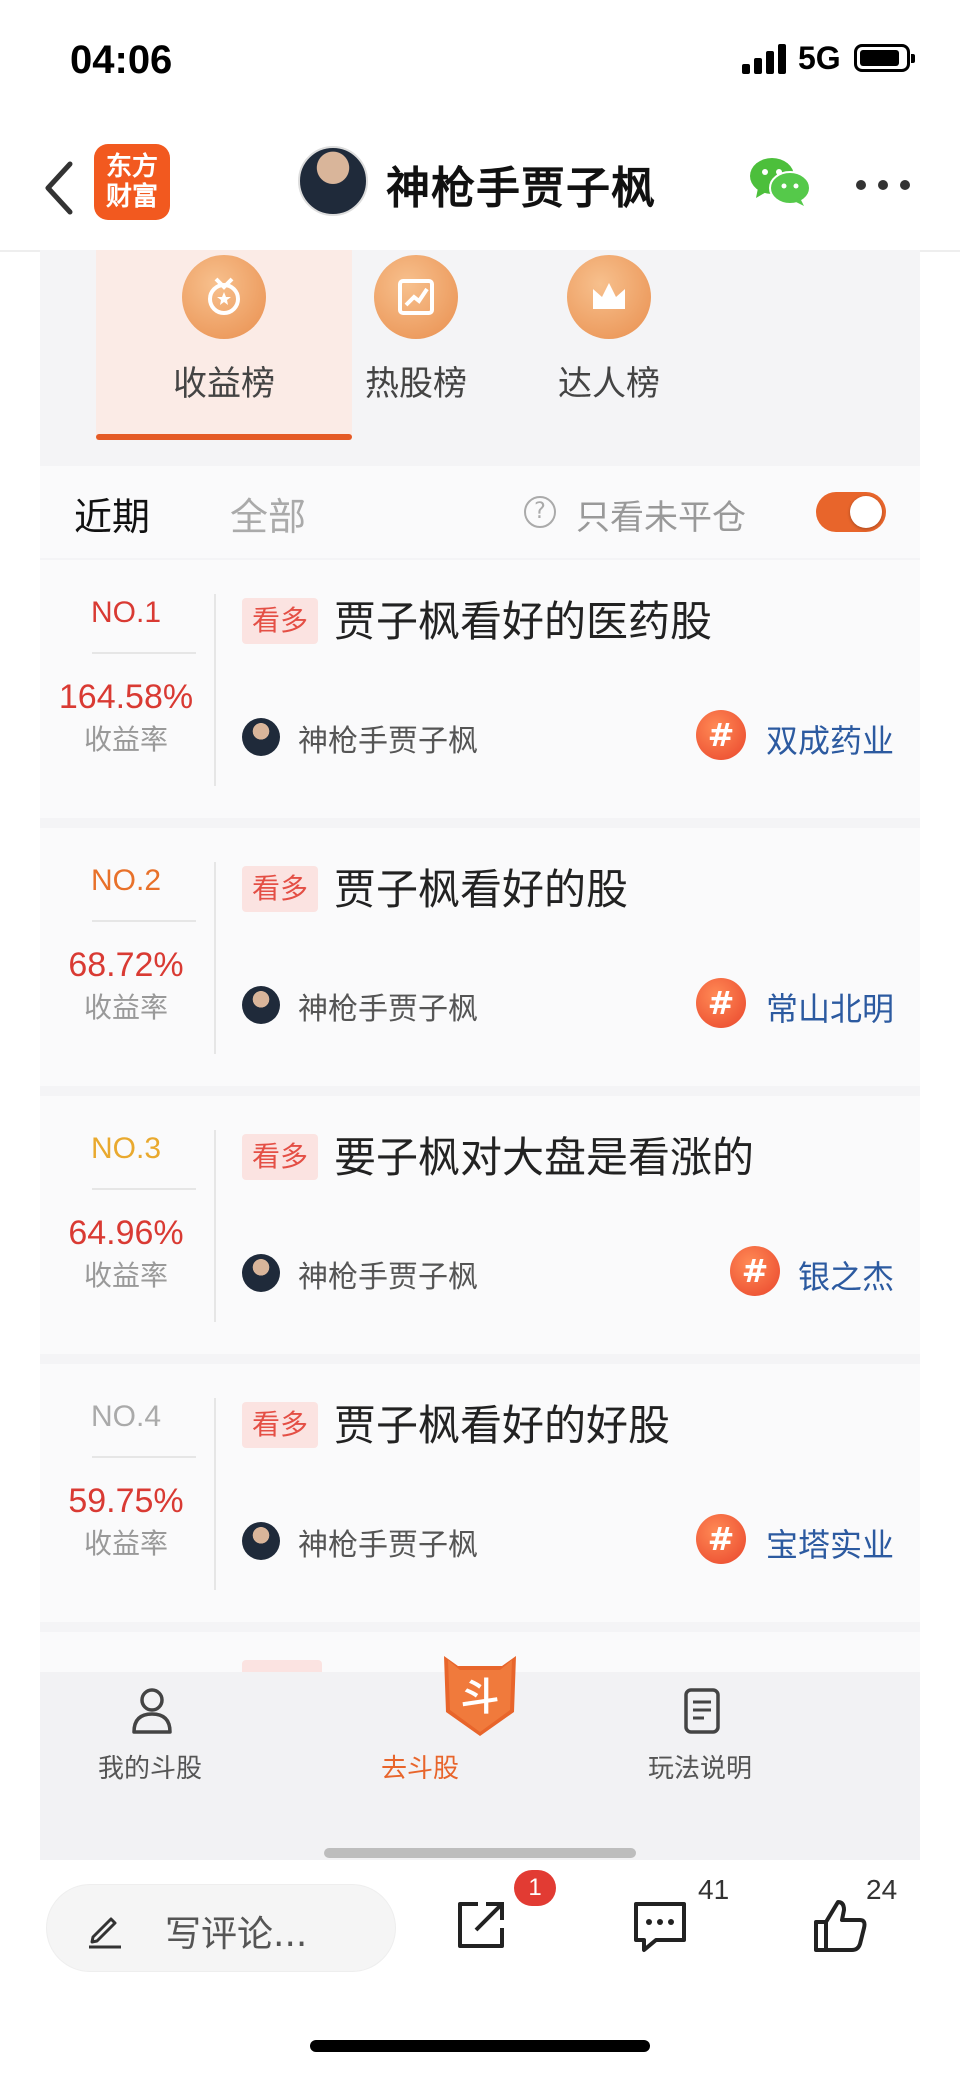 The image size is (960, 2079). I want to click on avatar, so click(333, 181).